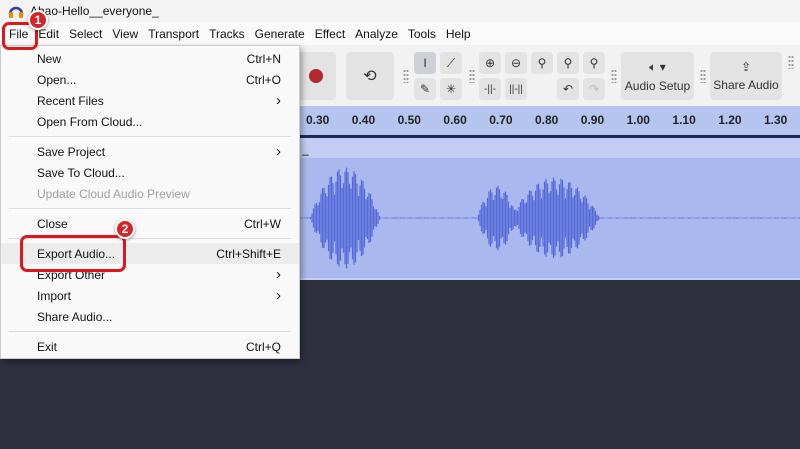 The height and width of the screenshot is (449, 800). Describe the element at coordinates (730, 120) in the screenshot. I see `ruler-tick: 1.20` at that location.